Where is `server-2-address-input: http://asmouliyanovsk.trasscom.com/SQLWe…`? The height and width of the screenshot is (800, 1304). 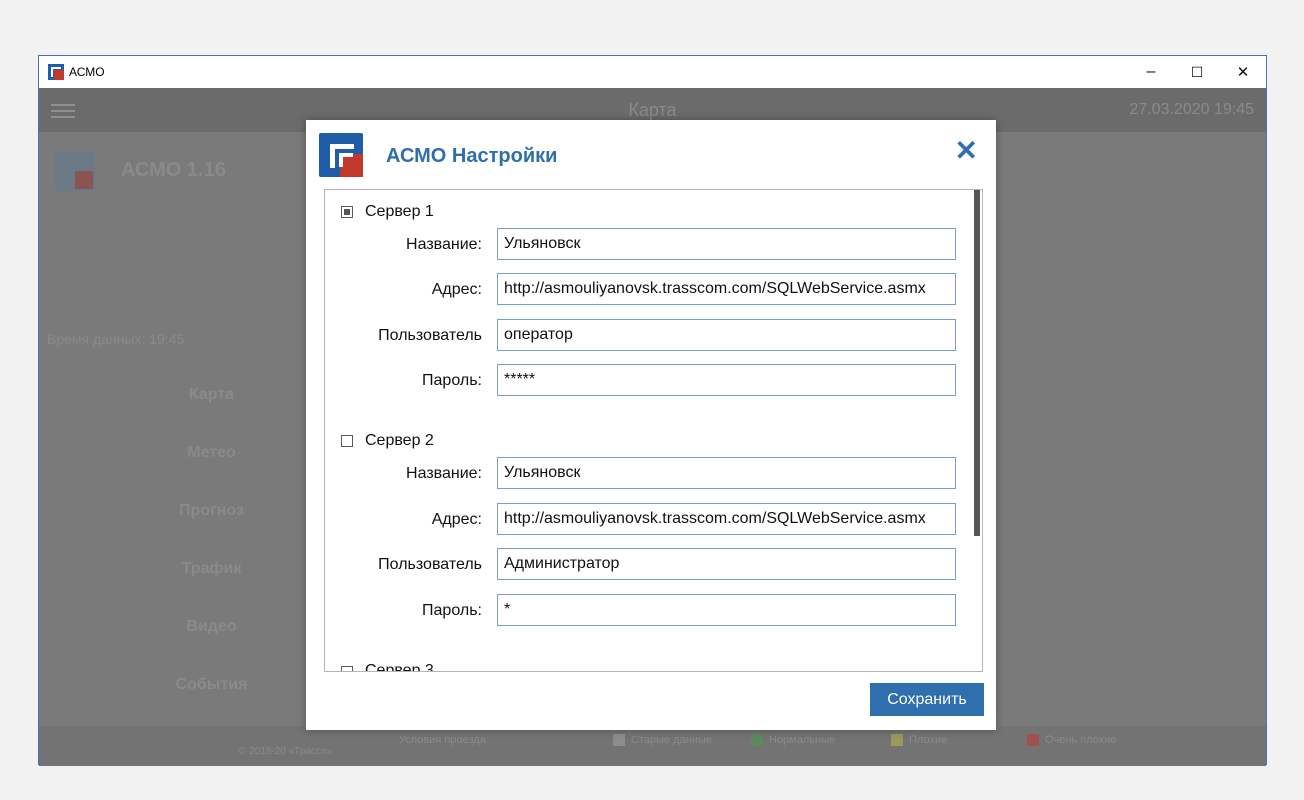
server-2-address-input: http://asmouliyanovsk.trasscom.com/SQLWe… is located at coordinates (726, 519).